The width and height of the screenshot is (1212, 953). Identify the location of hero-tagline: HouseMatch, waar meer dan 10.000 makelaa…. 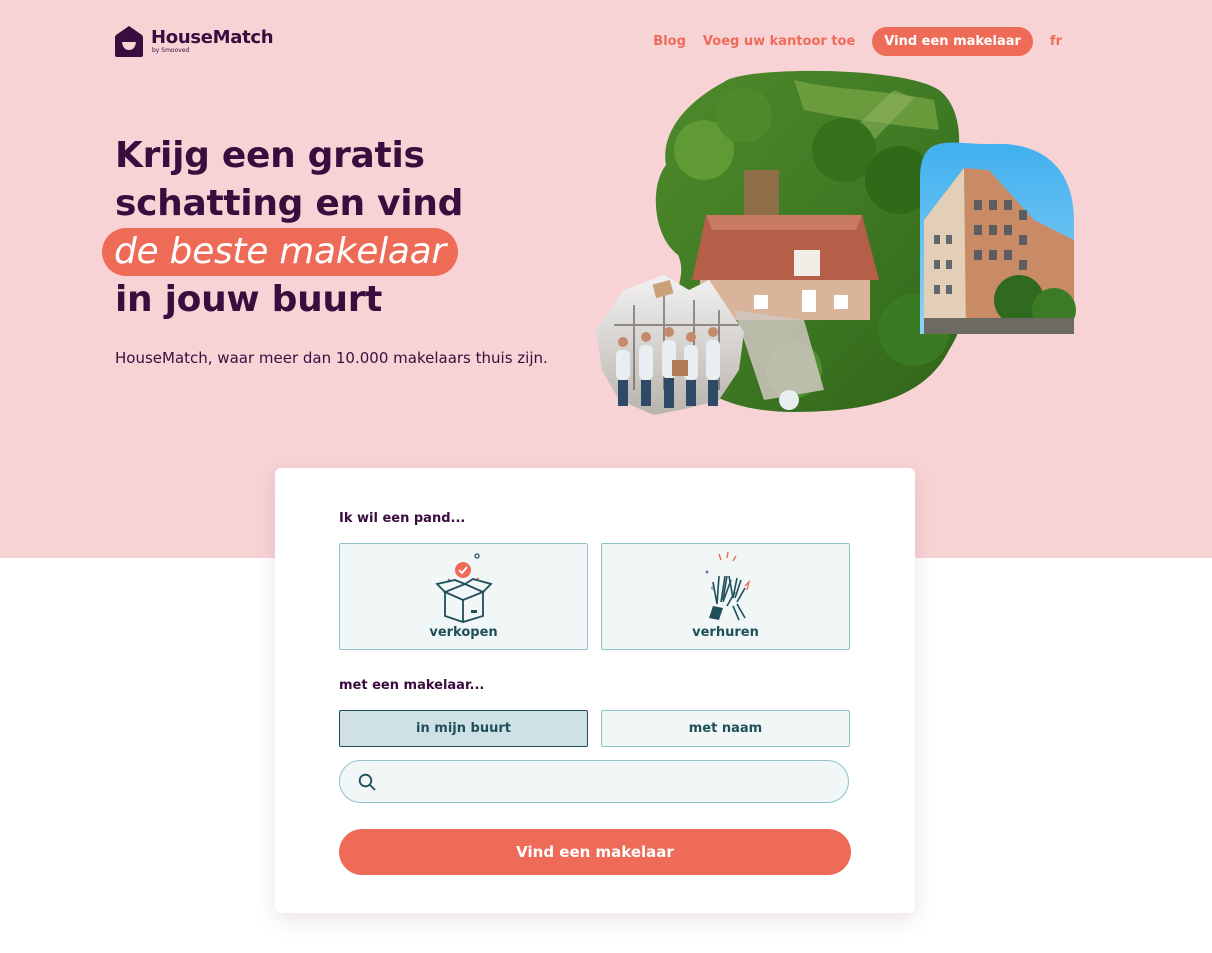
(331, 358).